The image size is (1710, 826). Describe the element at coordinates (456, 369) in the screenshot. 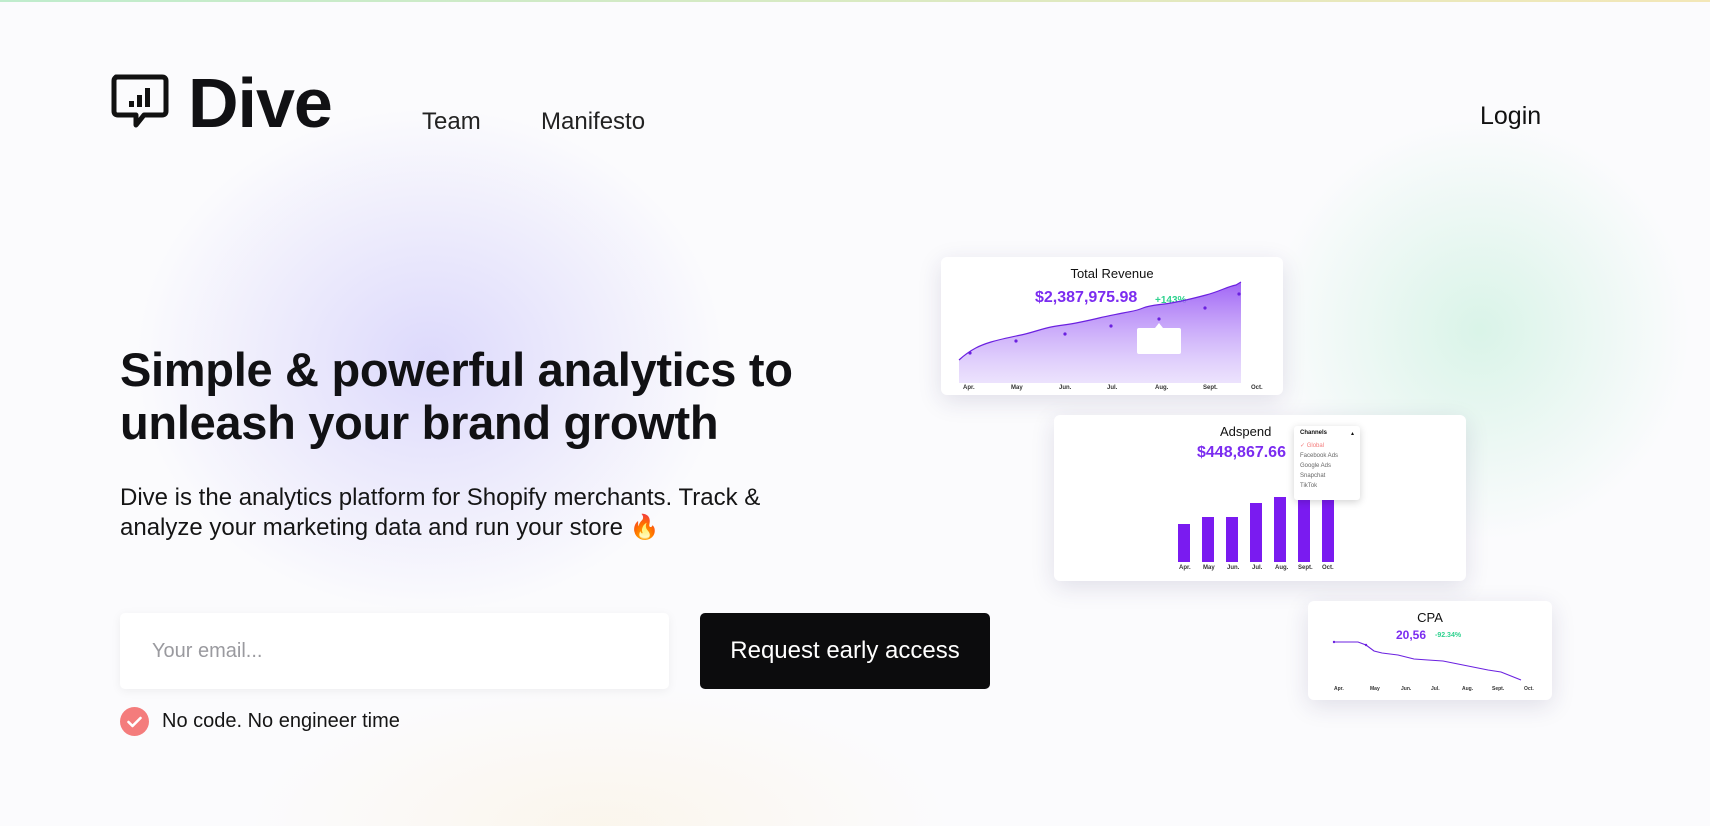

I see `headline-line-1: Simple & powerful analytics to` at that location.